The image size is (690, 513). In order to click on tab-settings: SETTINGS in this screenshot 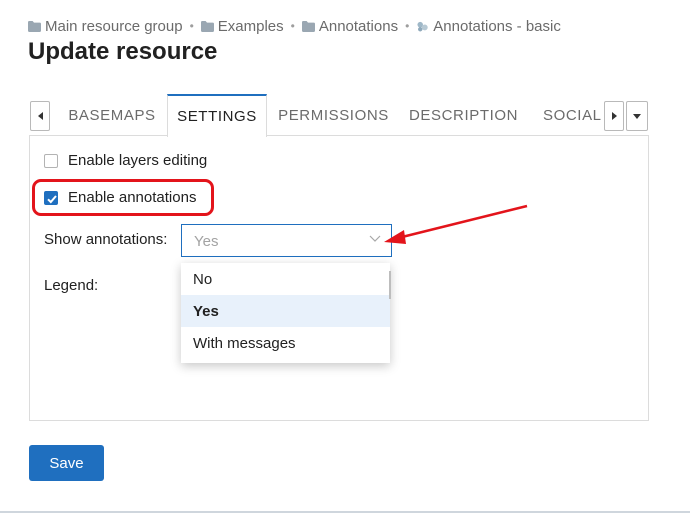, I will do `click(217, 115)`.